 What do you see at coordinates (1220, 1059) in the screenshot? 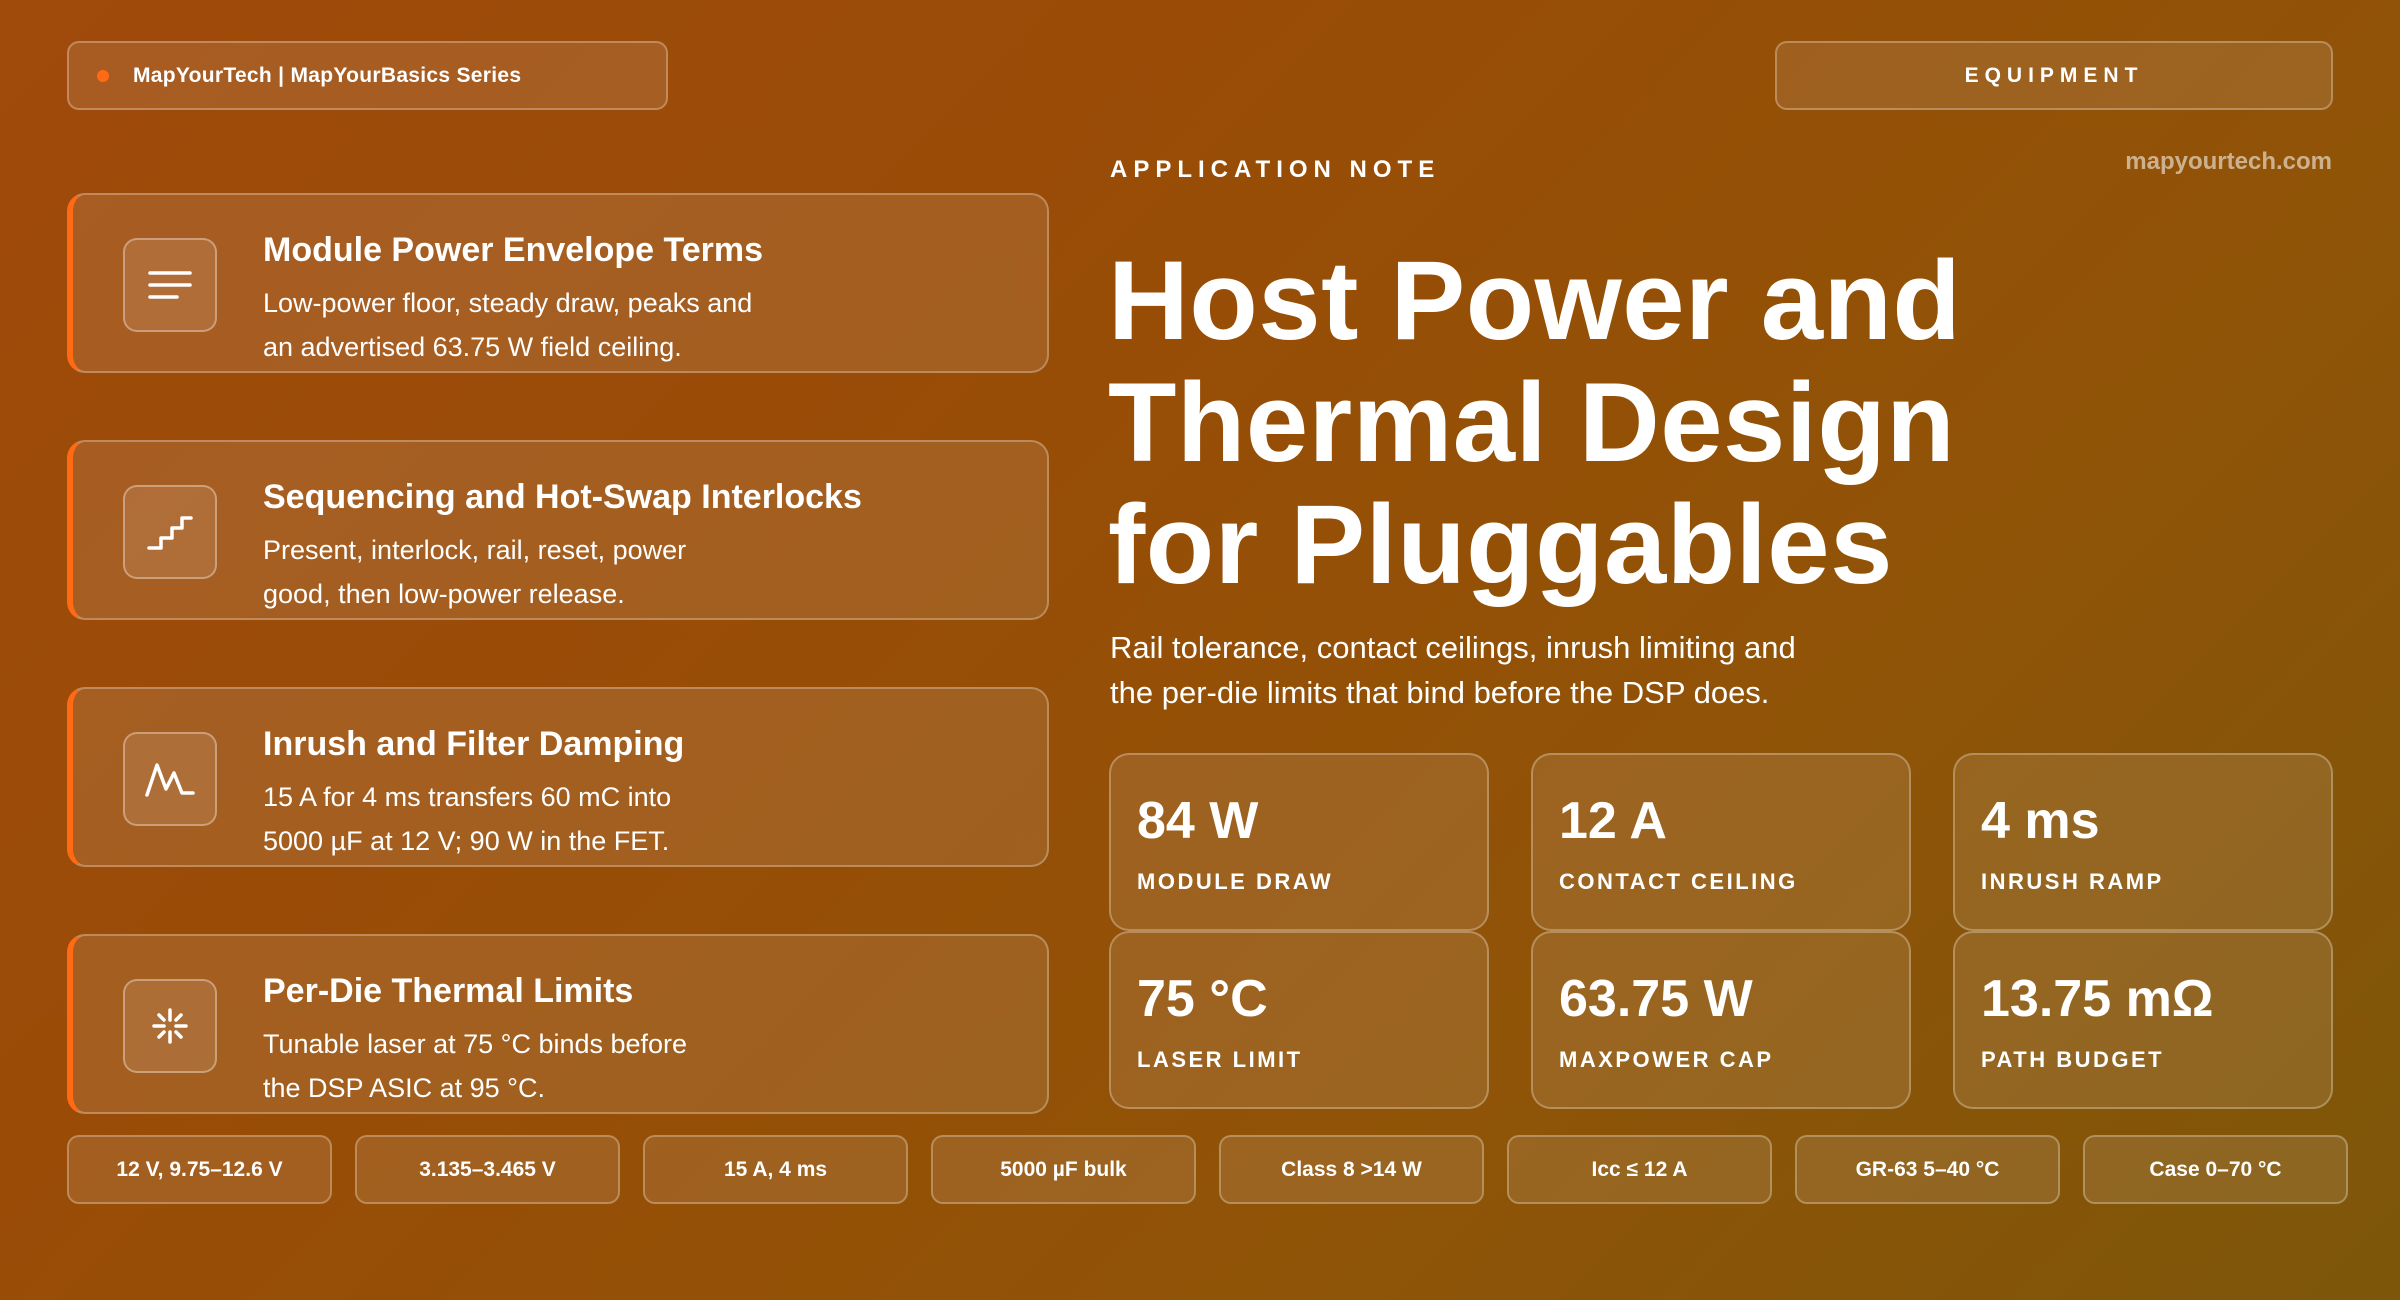
I see `stat-label: LASER LIMIT` at bounding box center [1220, 1059].